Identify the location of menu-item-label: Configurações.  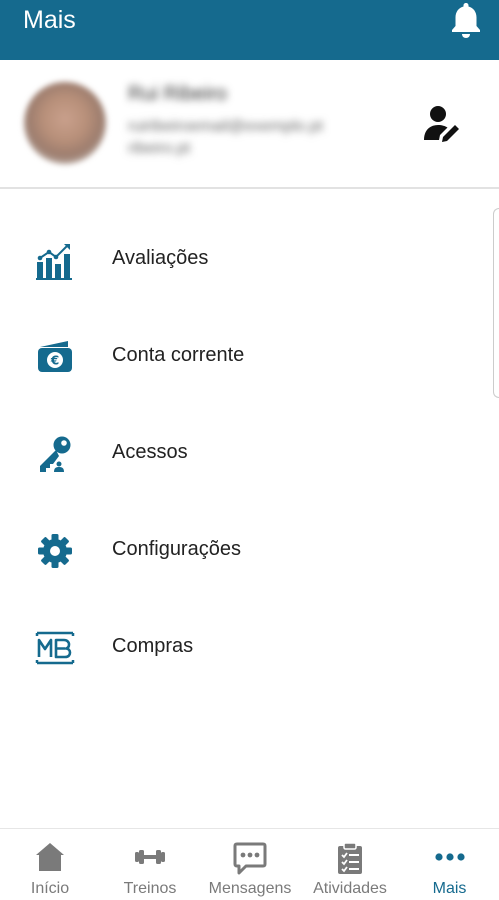
(176, 549).